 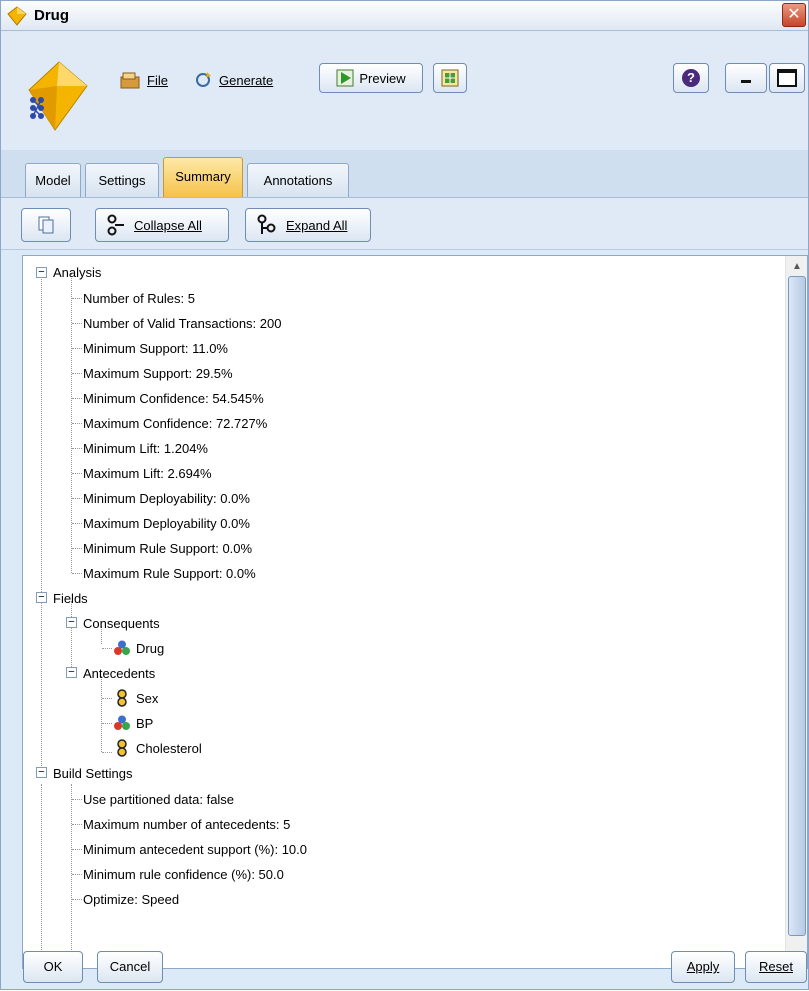 What do you see at coordinates (195, 849) in the screenshot?
I see `build-setting-item: Minimum antecedent support (%): 10.0` at bounding box center [195, 849].